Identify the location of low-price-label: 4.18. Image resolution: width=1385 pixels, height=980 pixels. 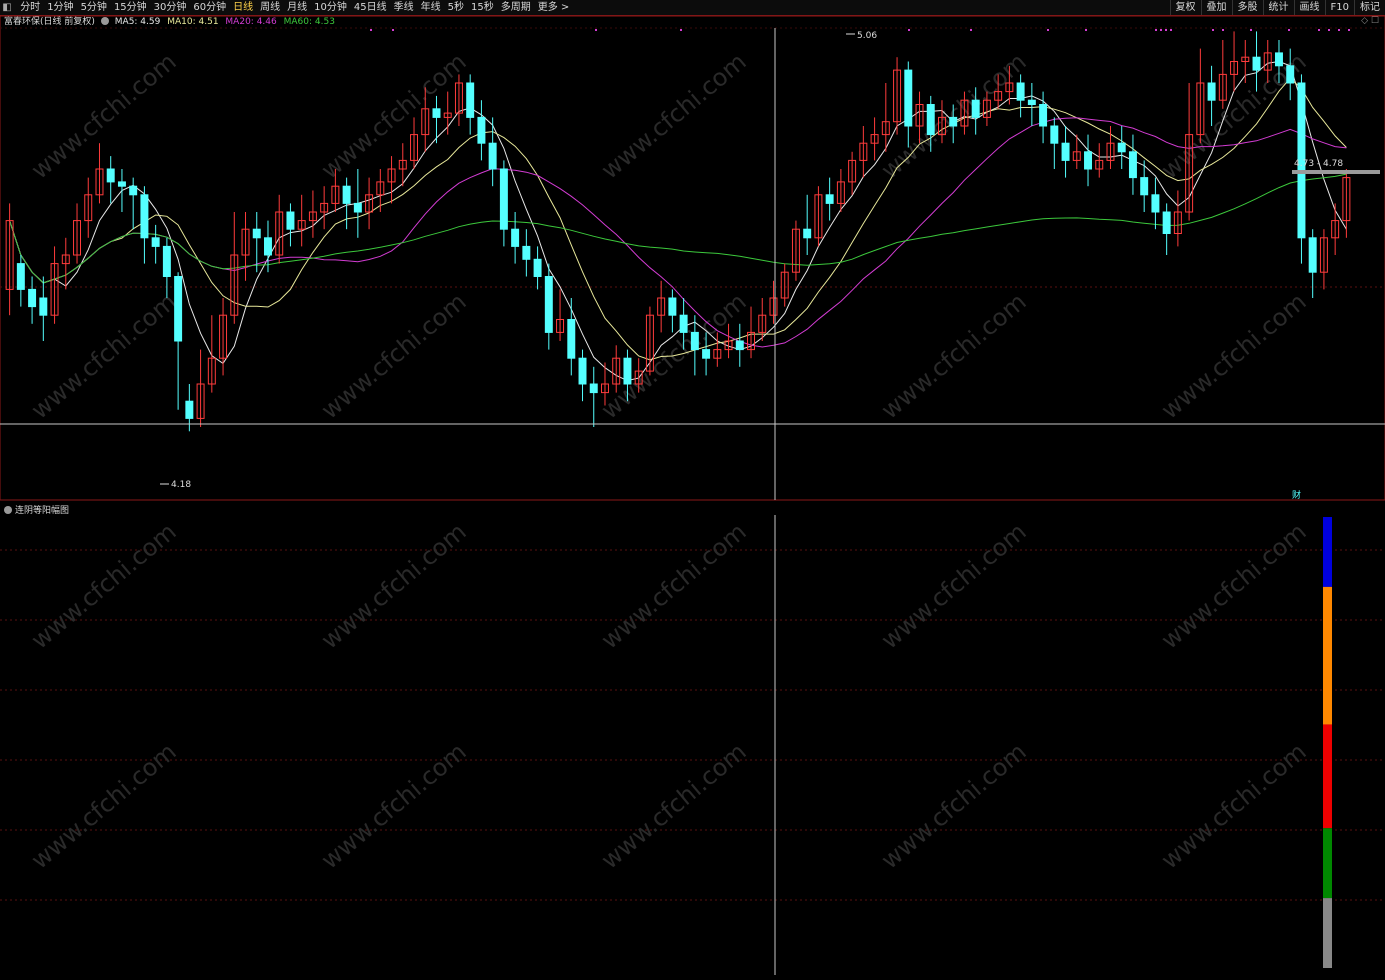
(181, 485).